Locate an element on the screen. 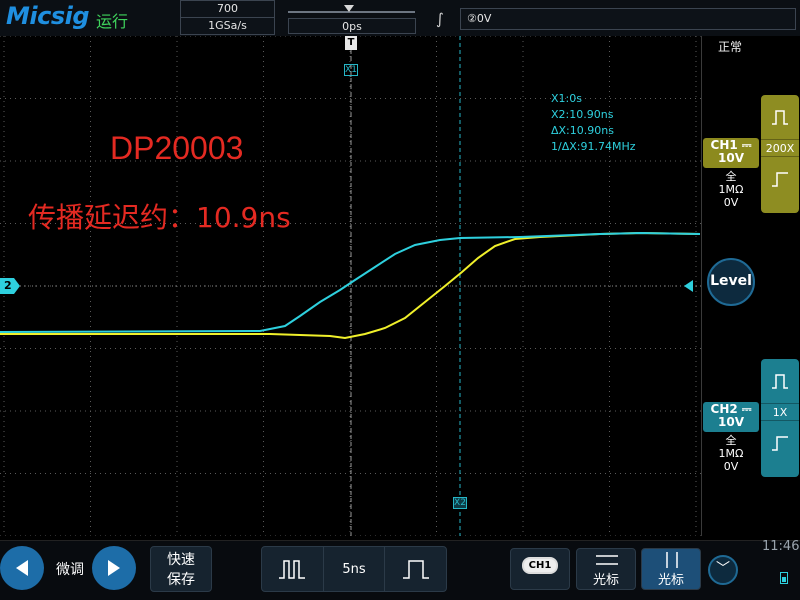 The image size is (800, 600). readout-frequency: 1/ΔX:91.74MHz is located at coordinates (593, 146).